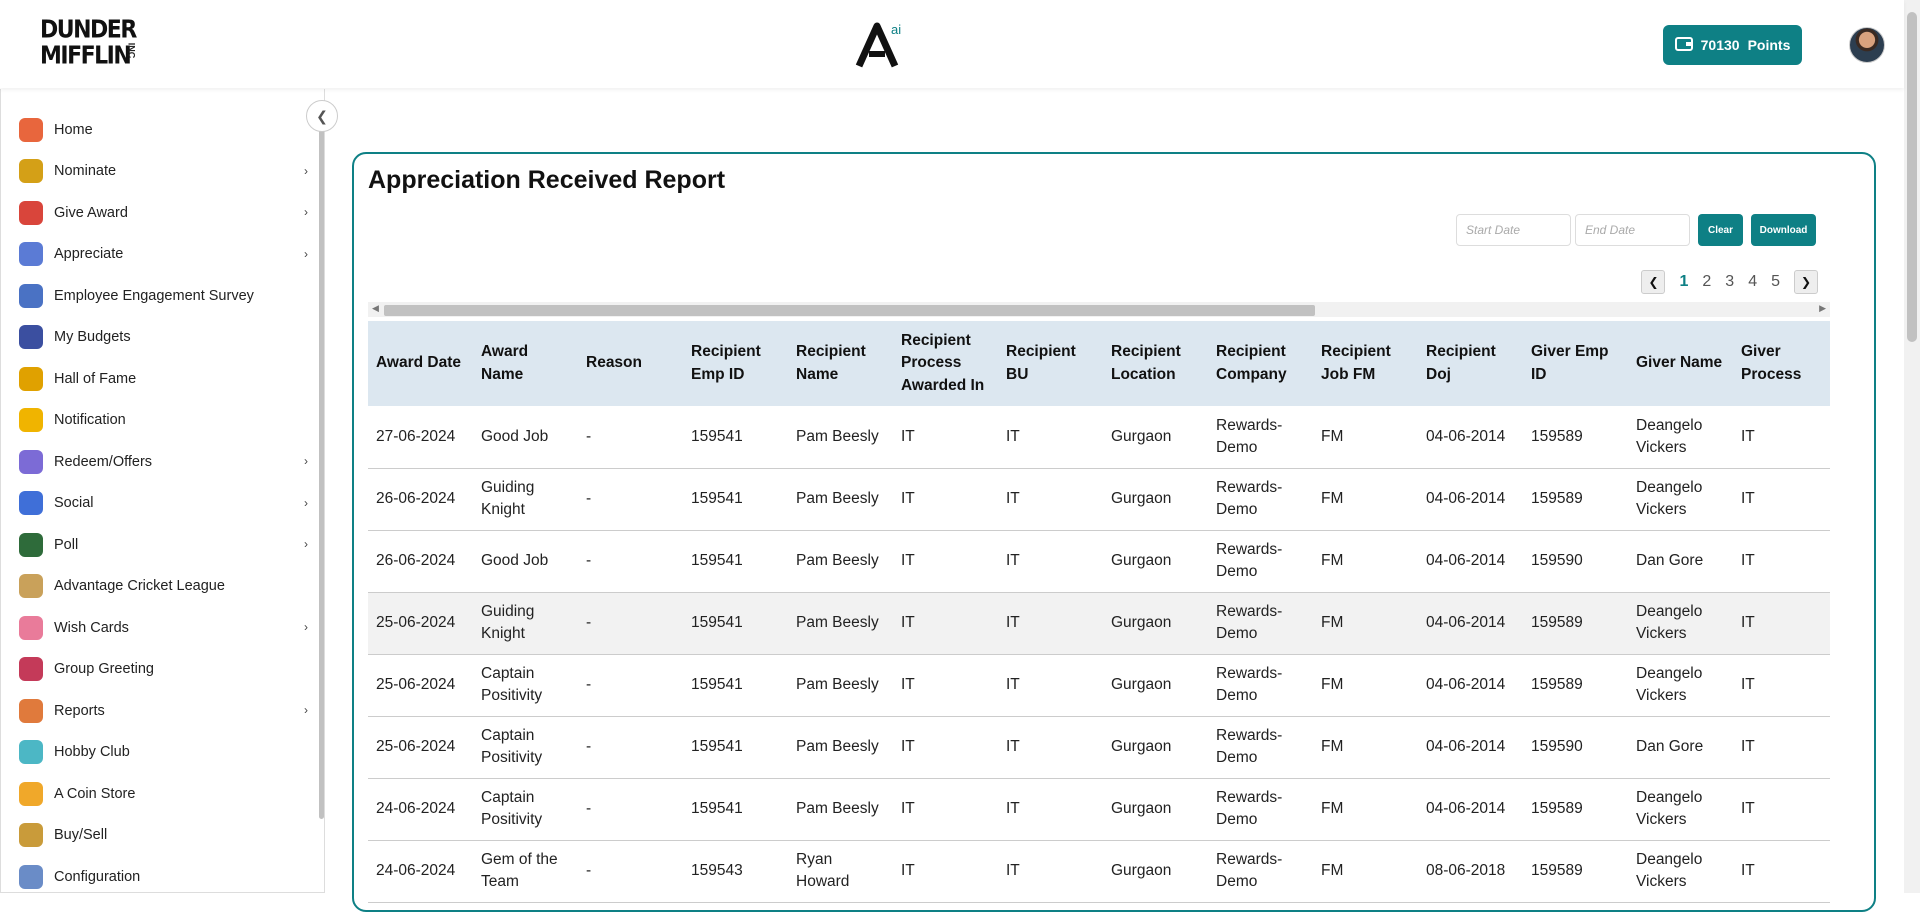 This screenshot has height=912, width=1920. What do you see at coordinates (1775, 282) in the screenshot?
I see `page-5-link: 5` at bounding box center [1775, 282].